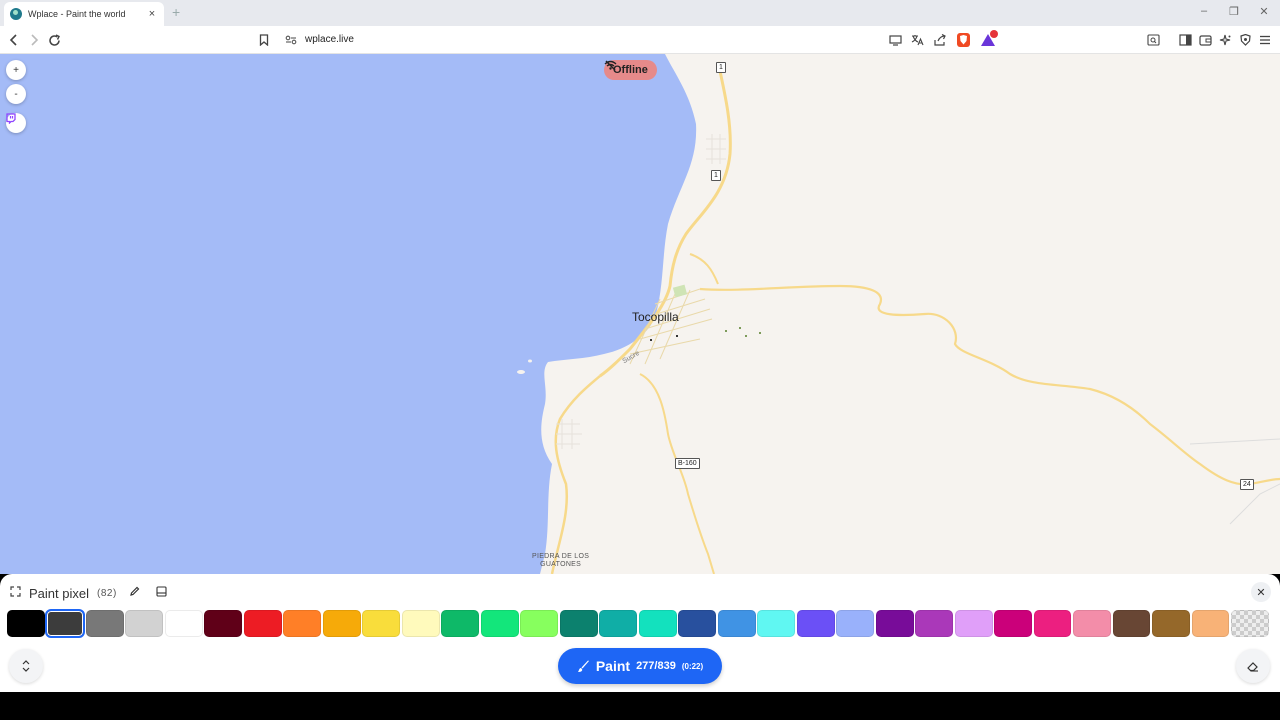  Describe the element at coordinates (1204, 11) in the screenshot. I see `minimize-button: –` at that location.